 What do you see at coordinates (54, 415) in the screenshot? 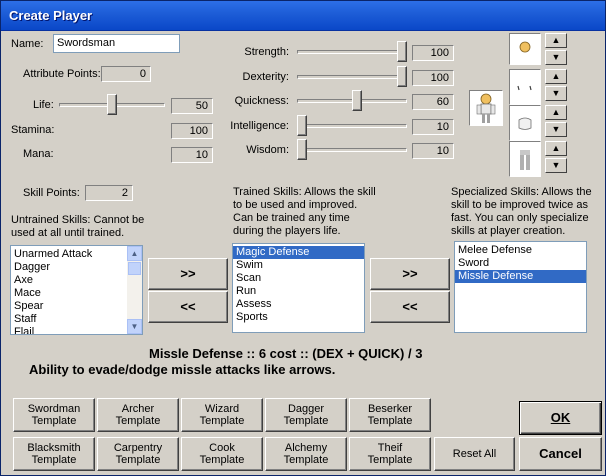
I see `template-button: Swordman Template` at bounding box center [54, 415].